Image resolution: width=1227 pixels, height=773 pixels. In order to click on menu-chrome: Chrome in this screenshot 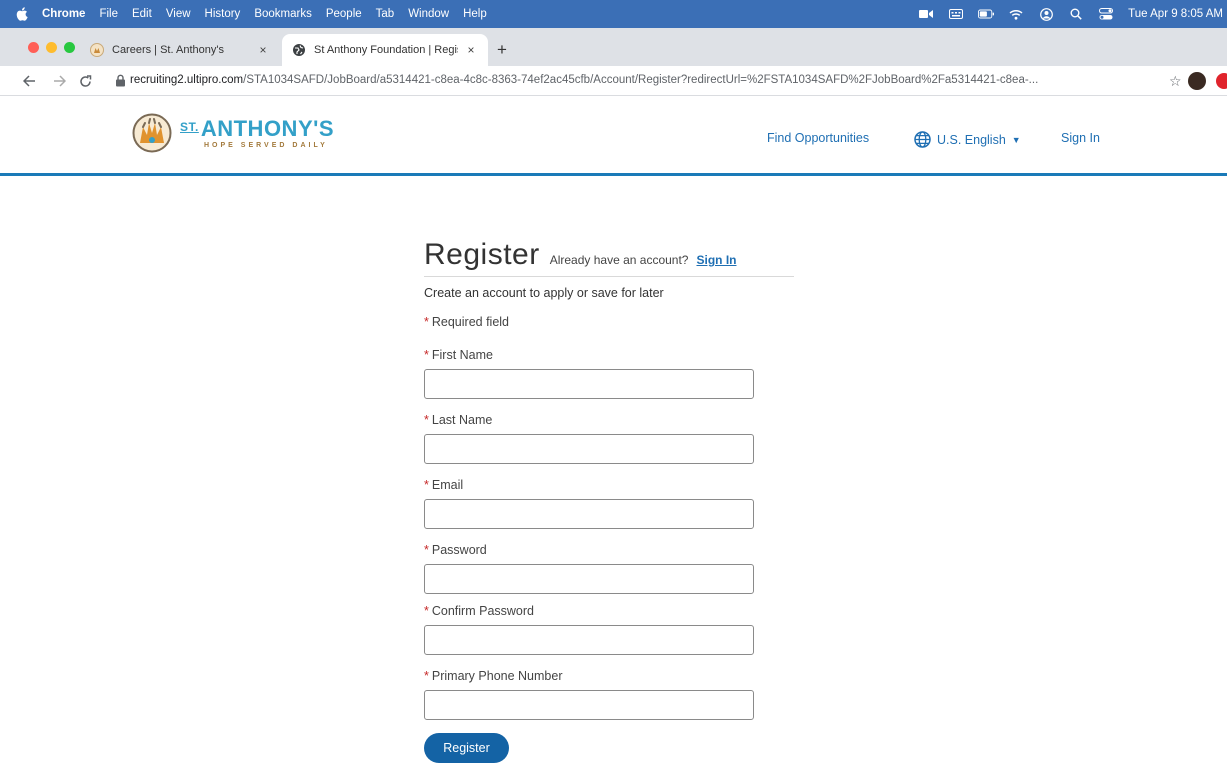, I will do `click(63, 14)`.